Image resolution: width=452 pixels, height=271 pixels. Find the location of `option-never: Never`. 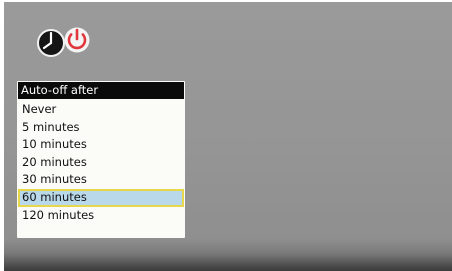

option-never: Never is located at coordinates (101, 110).